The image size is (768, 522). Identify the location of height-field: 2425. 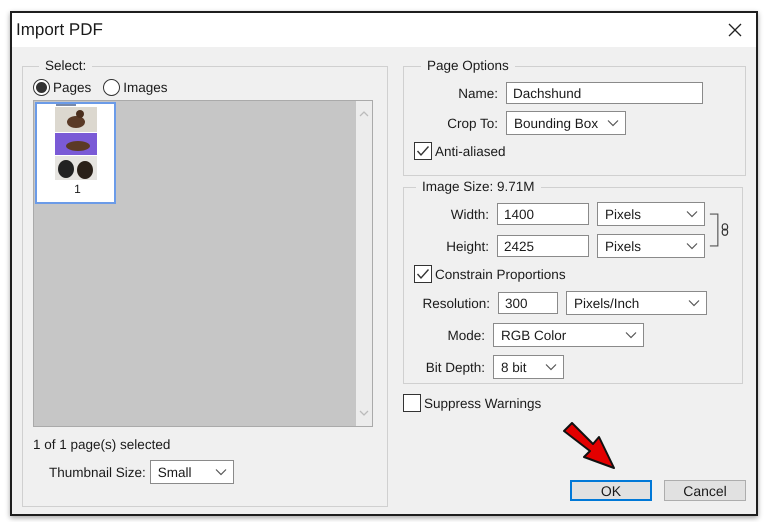
(543, 246).